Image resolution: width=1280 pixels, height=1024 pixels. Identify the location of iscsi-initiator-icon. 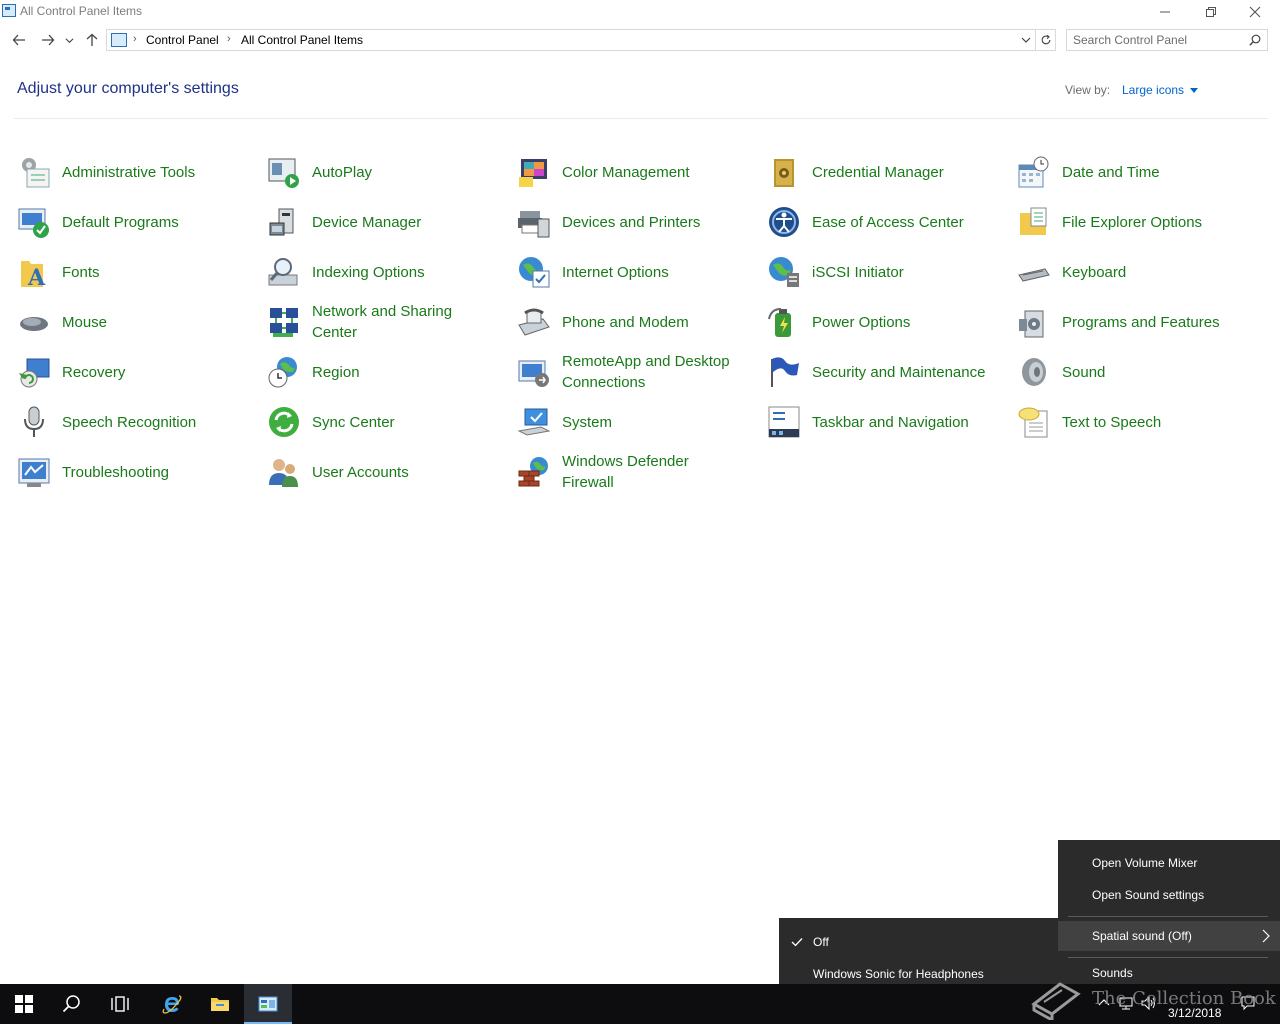
(784, 272).